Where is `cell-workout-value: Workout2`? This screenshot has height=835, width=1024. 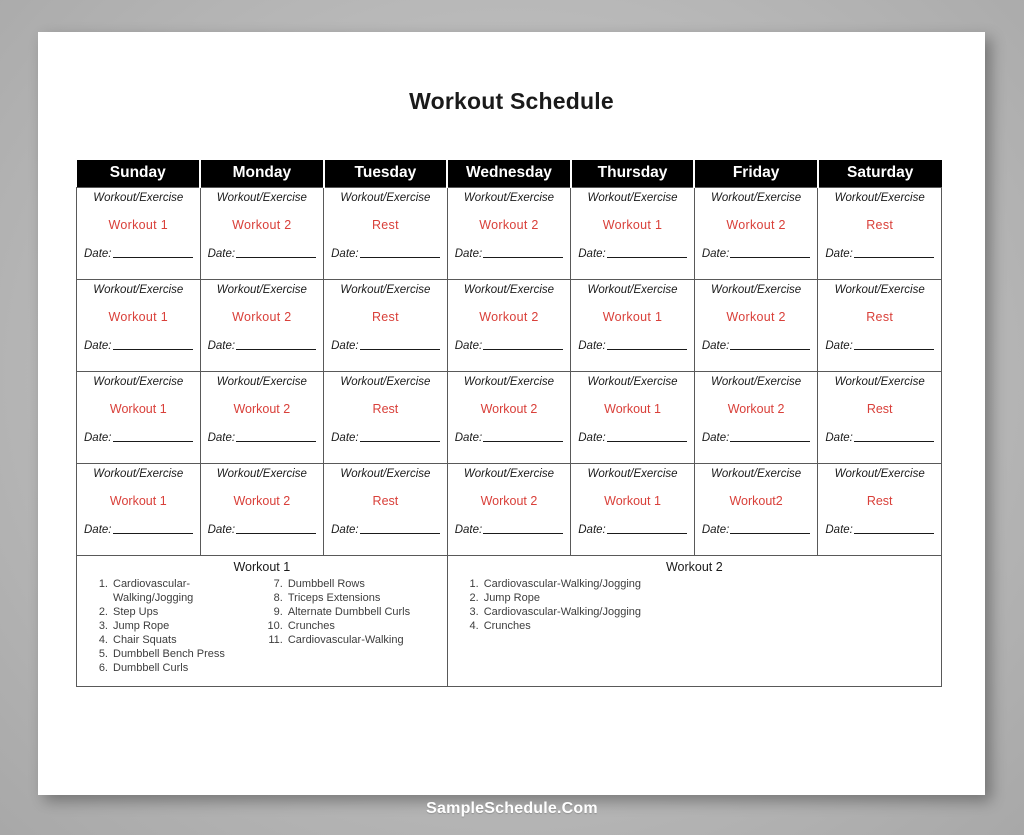
cell-workout-value: Workout2 is located at coordinates (756, 501).